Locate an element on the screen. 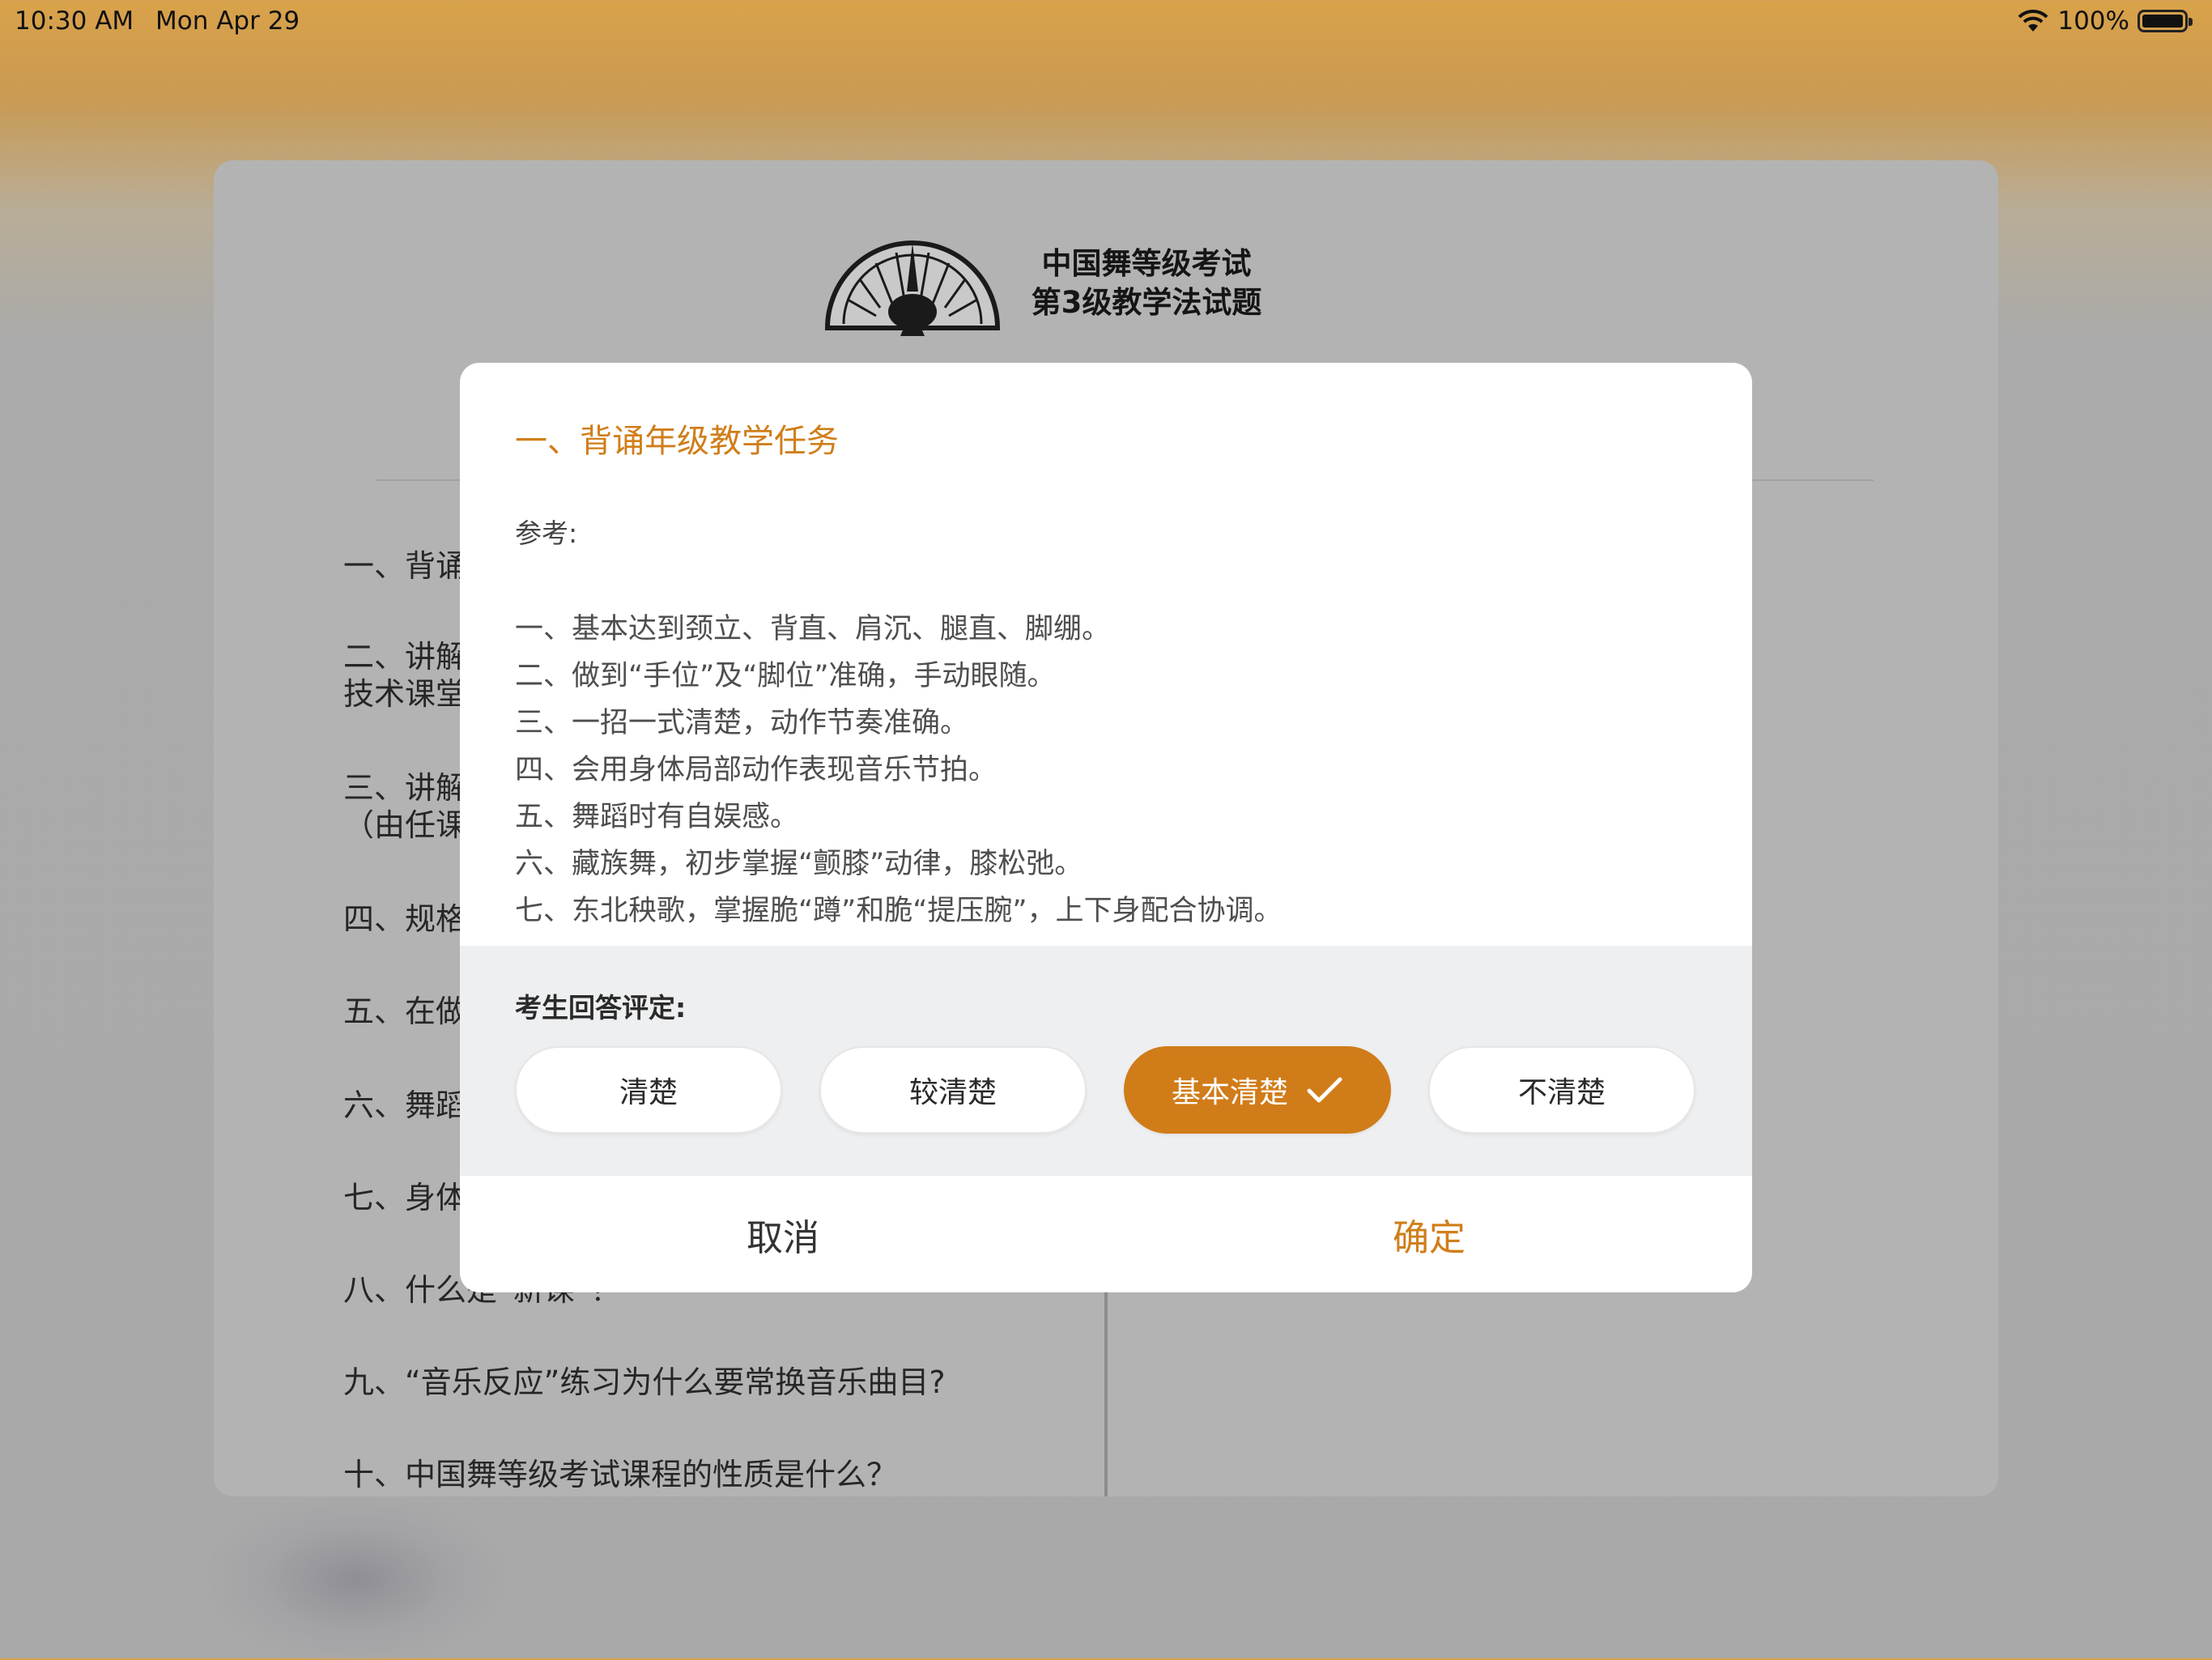 This screenshot has width=2212, height=1660. reference-line: 三、一招一式清楚，动作节奏准确。 is located at coordinates (742, 723).